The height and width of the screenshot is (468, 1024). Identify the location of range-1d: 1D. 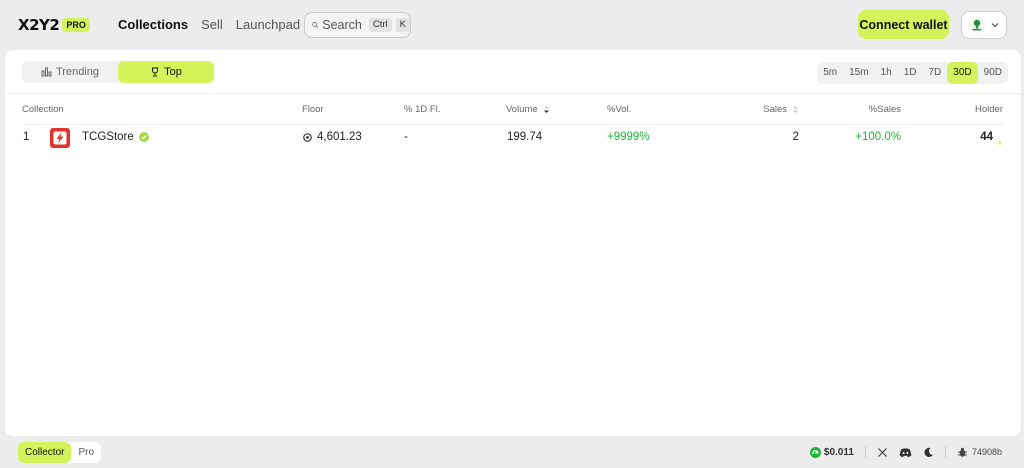
(910, 73).